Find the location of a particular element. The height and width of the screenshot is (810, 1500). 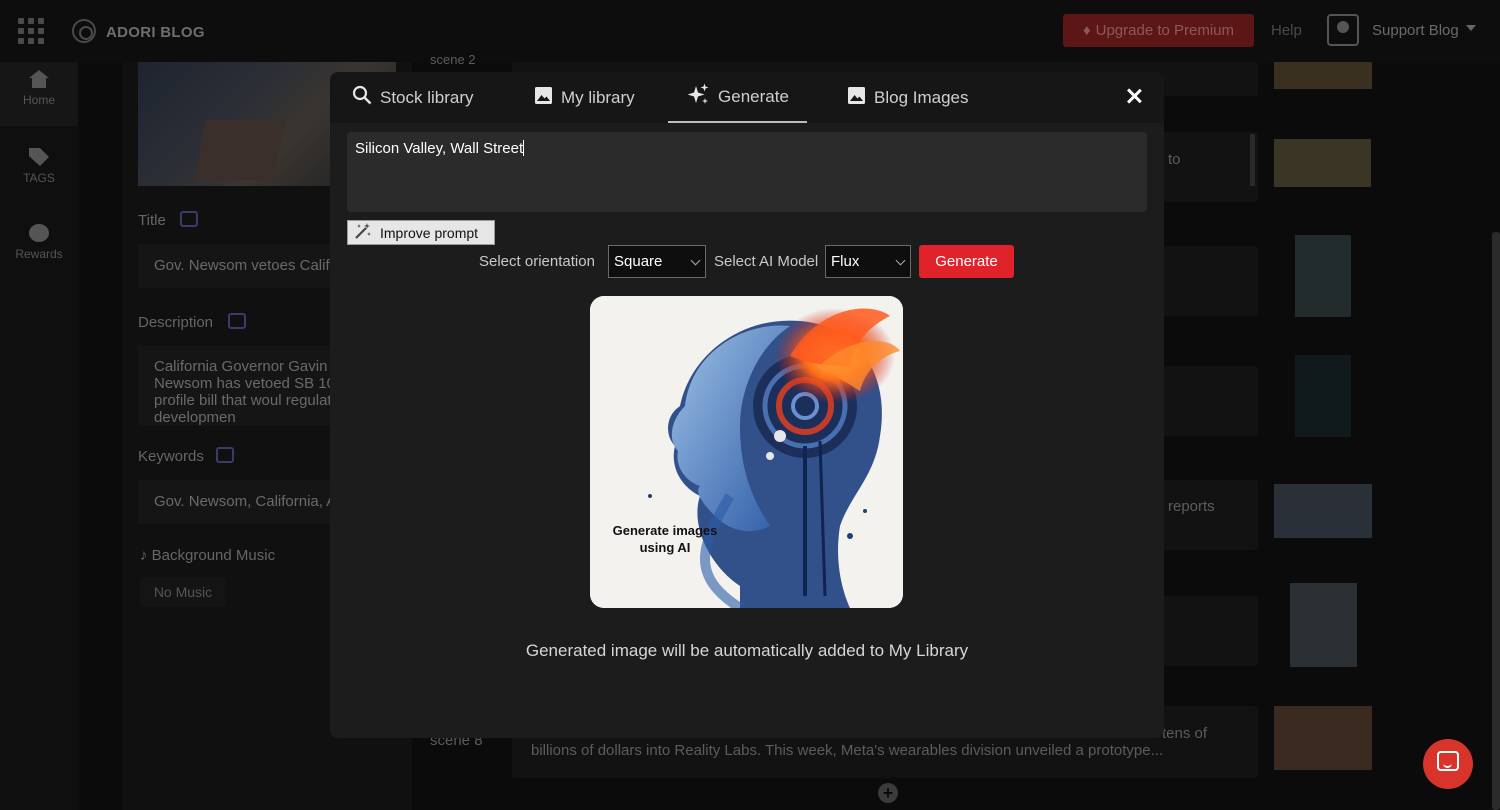

generated-image-preview: Generate images using AI is located at coordinates (746, 452).